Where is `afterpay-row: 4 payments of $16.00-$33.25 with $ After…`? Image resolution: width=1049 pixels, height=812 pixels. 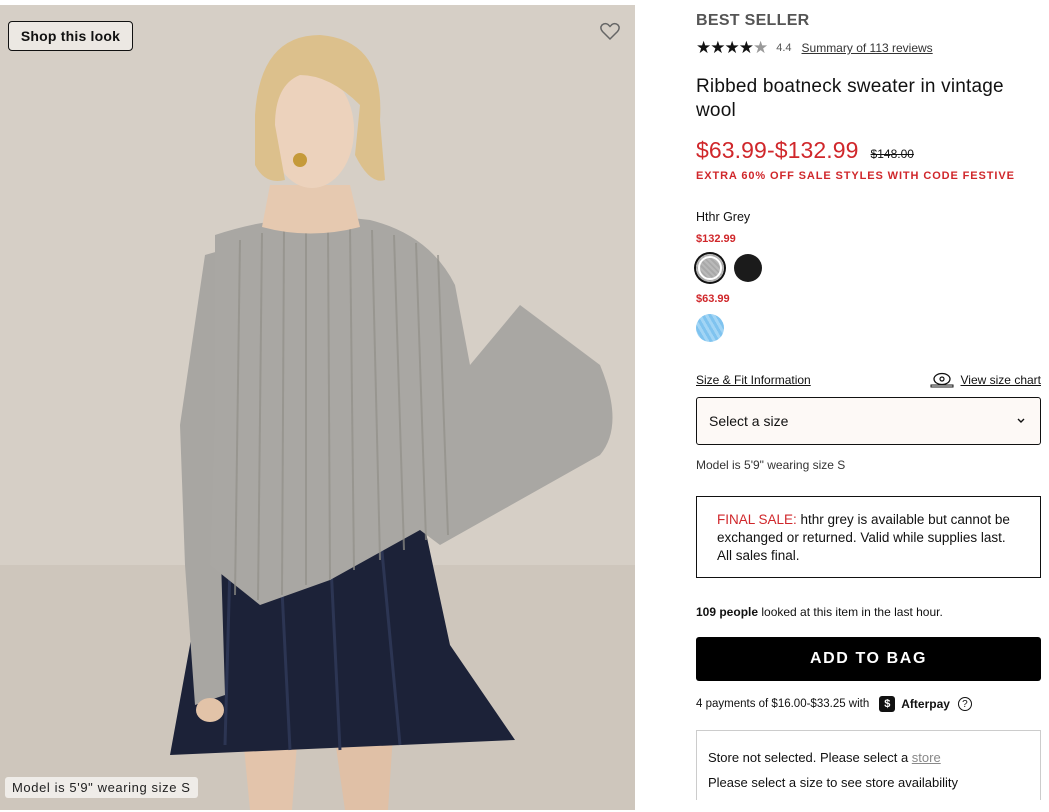
afterpay-row: 4 payments of $16.00-$33.25 with $ After… is located at coordinates (868, 704).